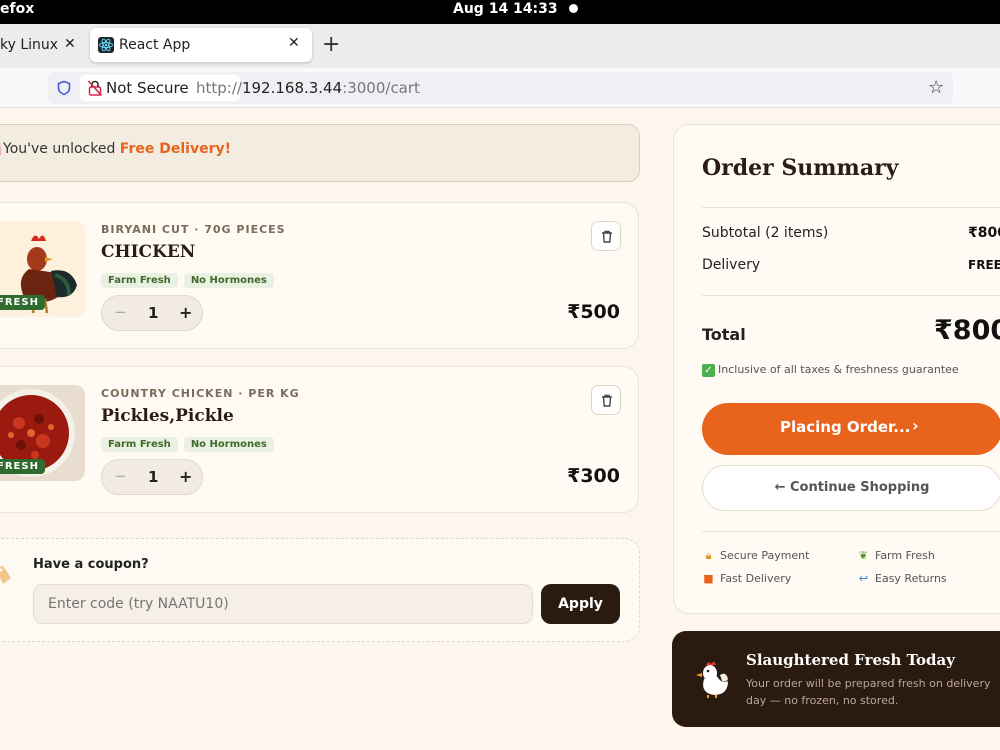 This screenshot has height=750, width=1000. I want to click on leaf-icon: ❦, so click(863, 555).